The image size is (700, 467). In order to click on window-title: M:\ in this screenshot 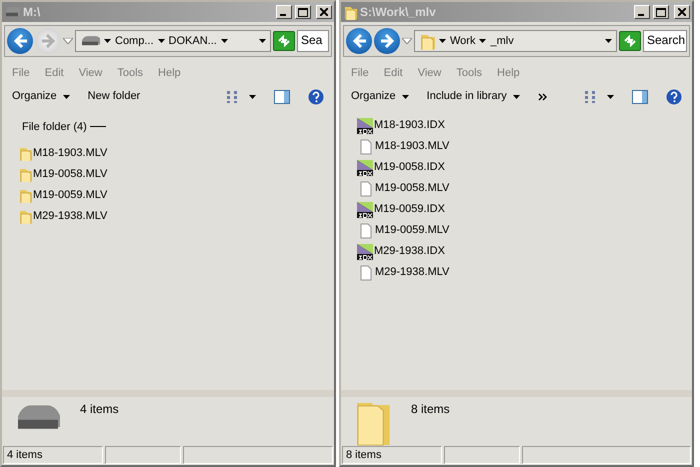, I will do `click(32, 12)`.